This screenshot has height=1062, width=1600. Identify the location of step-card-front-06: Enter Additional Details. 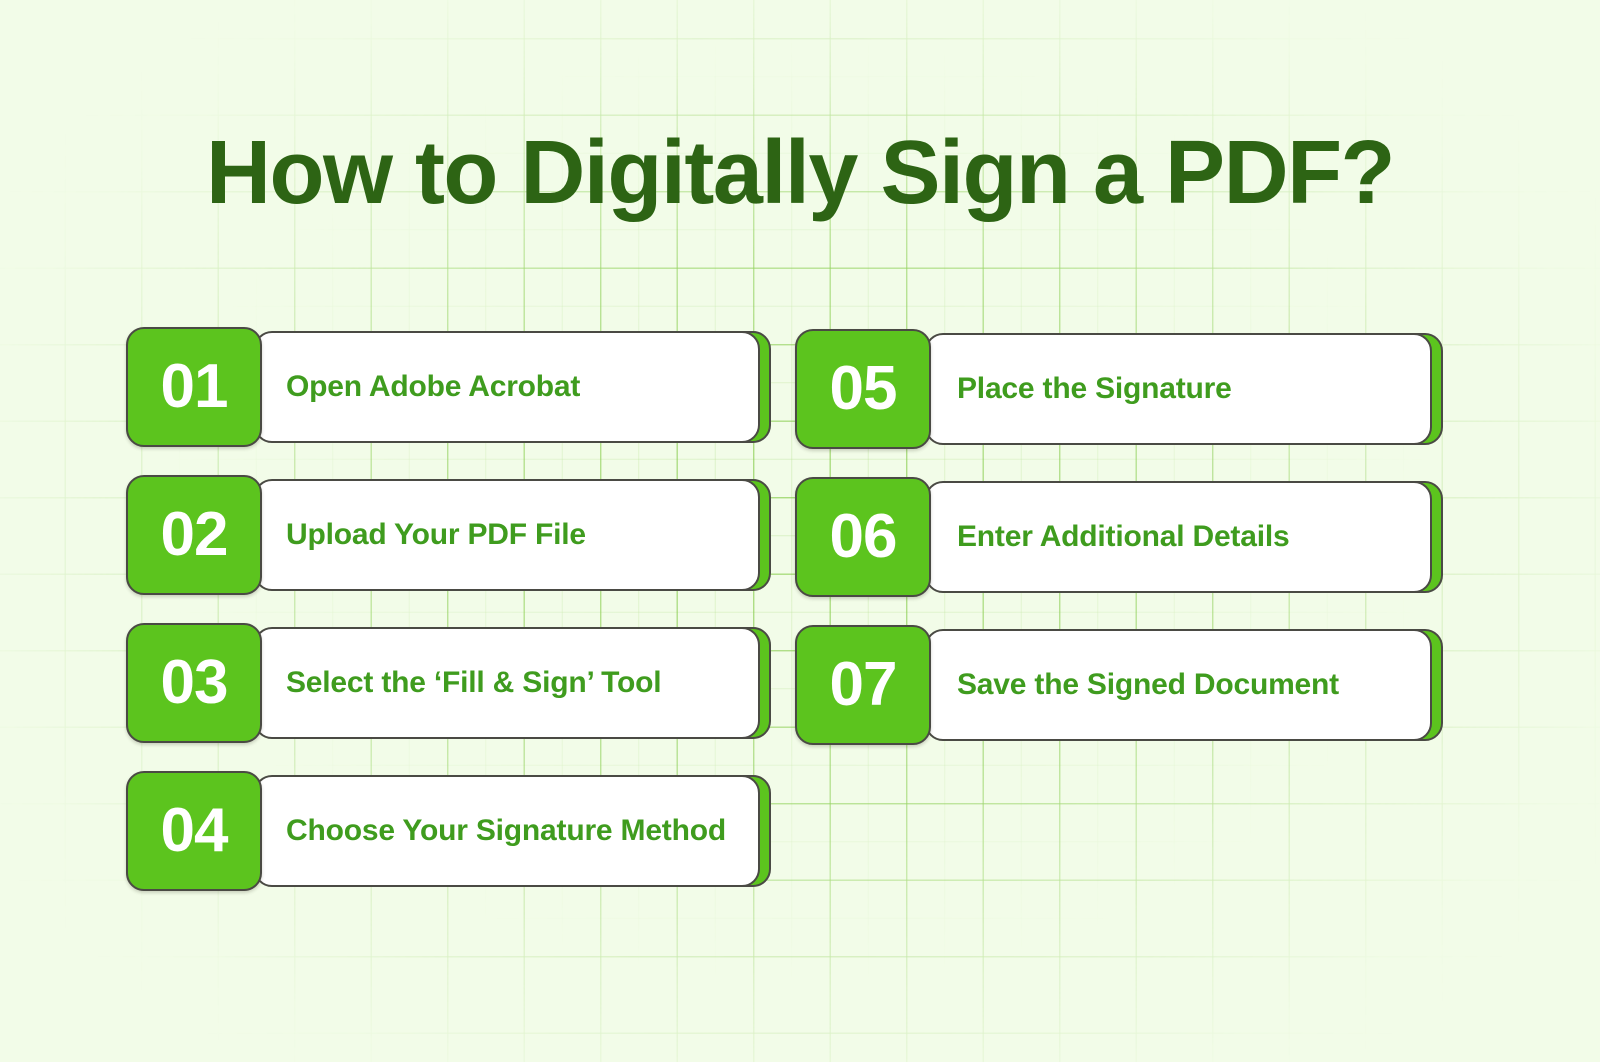
(1178, 537).